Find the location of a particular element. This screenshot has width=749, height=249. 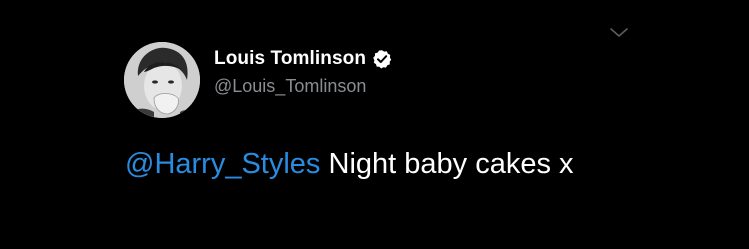

author-name-row: Louis Tomlinson is located at coordinates (303, 59).